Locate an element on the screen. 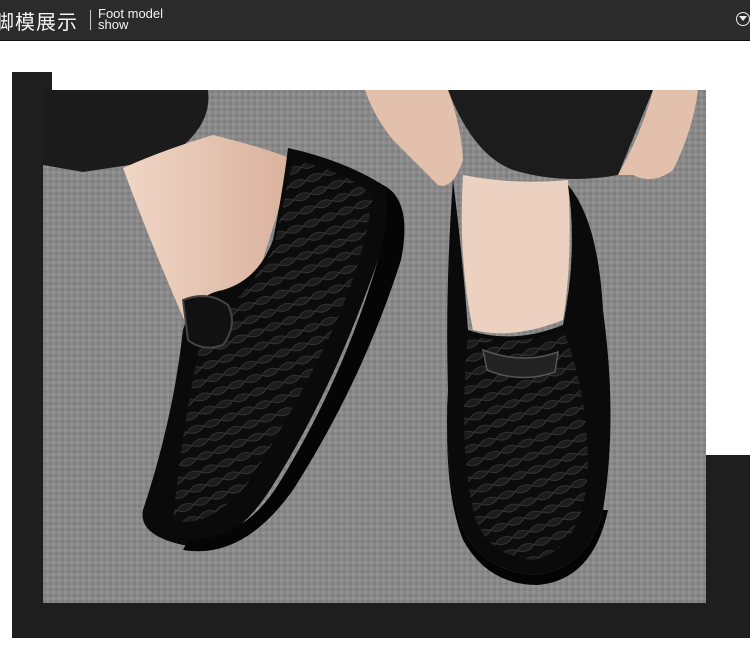 The image size is (750, 645). decorative-frame-top is located at coordinates (32, 81).